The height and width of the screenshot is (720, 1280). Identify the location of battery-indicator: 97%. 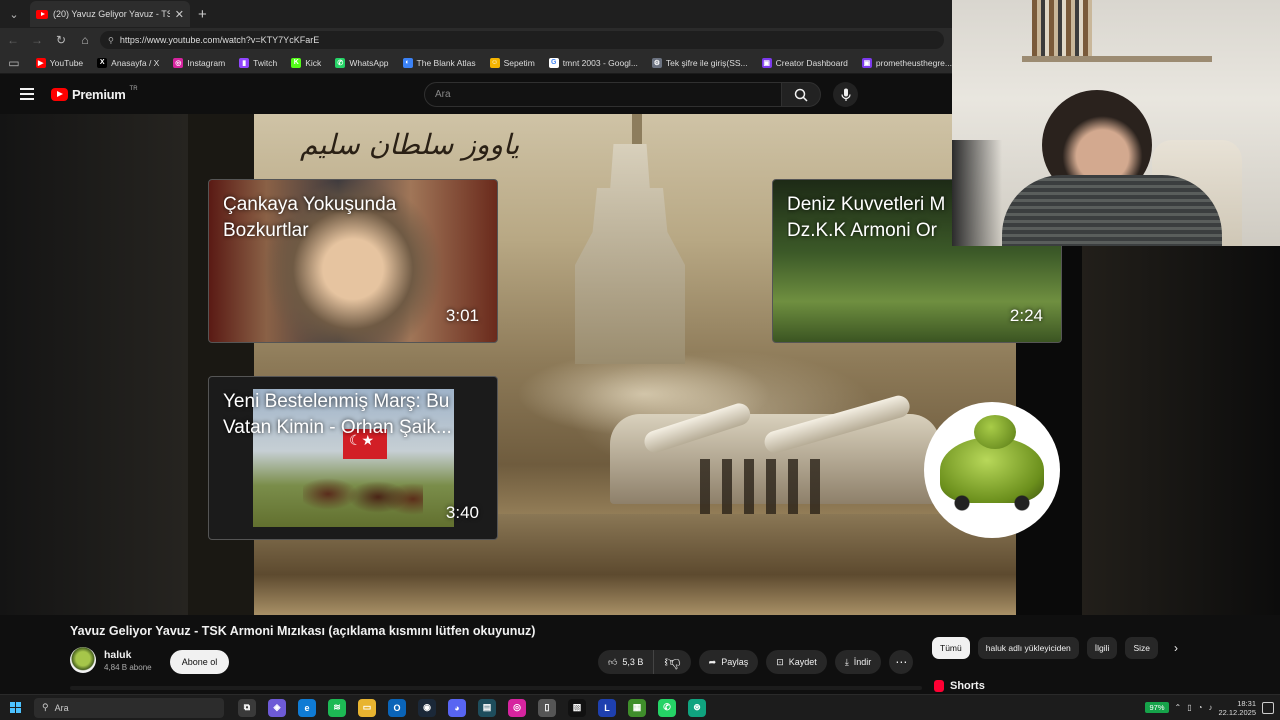
(1157, 707).